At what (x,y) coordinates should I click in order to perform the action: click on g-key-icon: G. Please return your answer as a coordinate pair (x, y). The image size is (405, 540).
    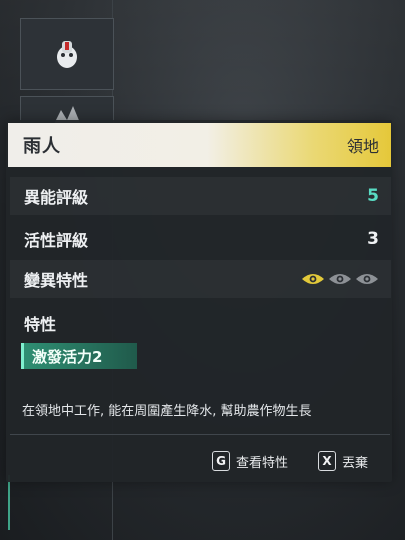
    Looking at the image, I should click on (221, 461).